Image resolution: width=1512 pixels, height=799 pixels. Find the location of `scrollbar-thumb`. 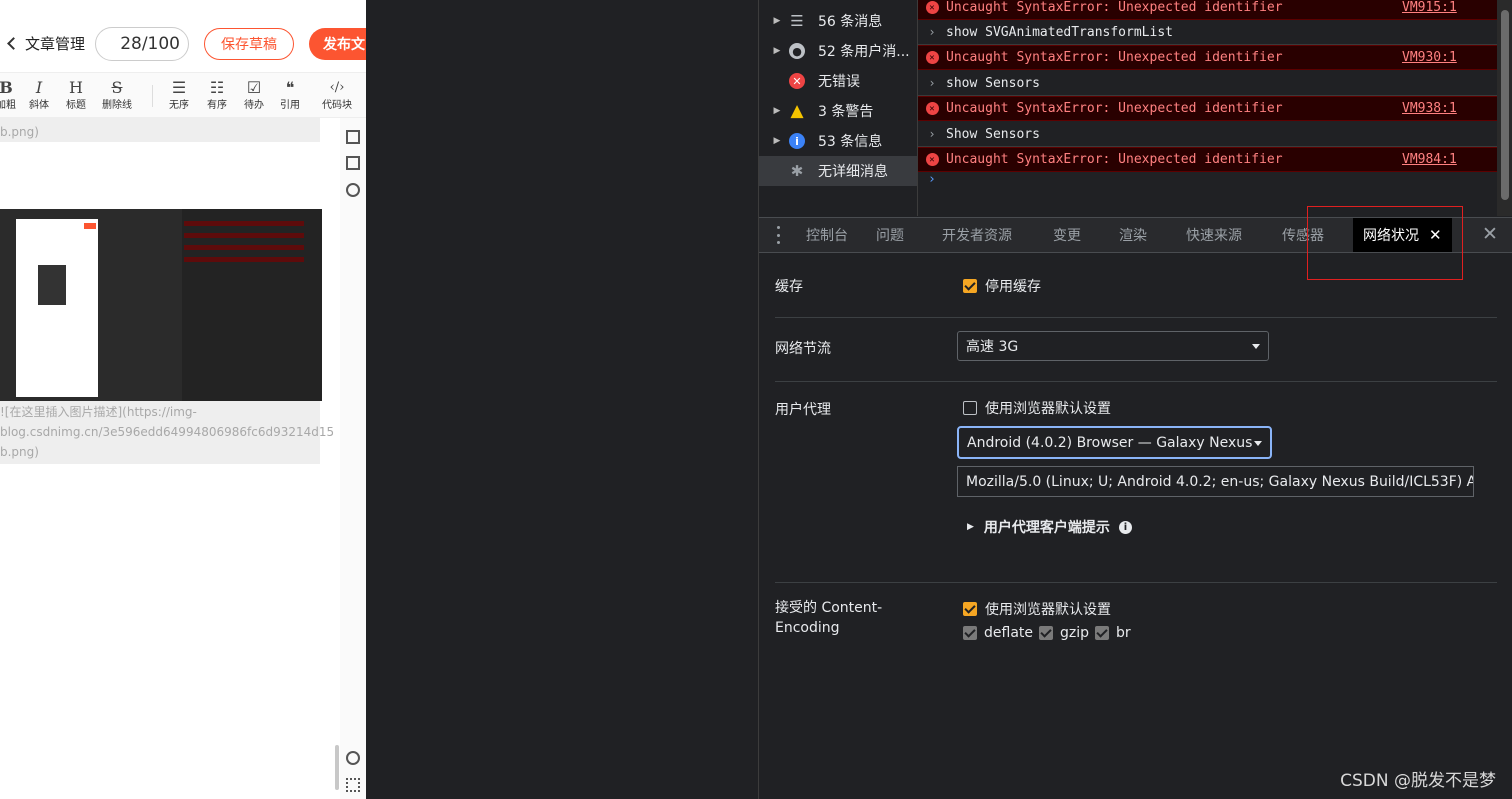

scrollbar-thumb is located at coordinates (1505, 105).